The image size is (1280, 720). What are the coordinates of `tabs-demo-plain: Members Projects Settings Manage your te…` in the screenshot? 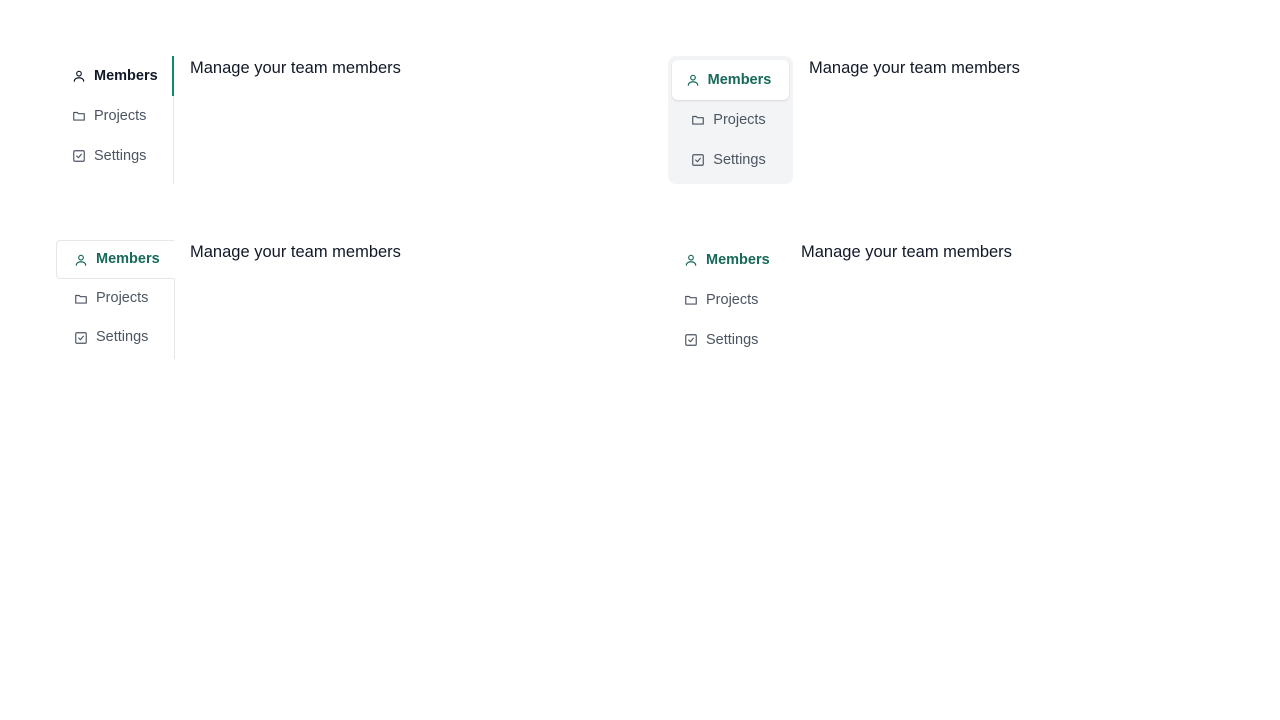 It's located at (948, 300).